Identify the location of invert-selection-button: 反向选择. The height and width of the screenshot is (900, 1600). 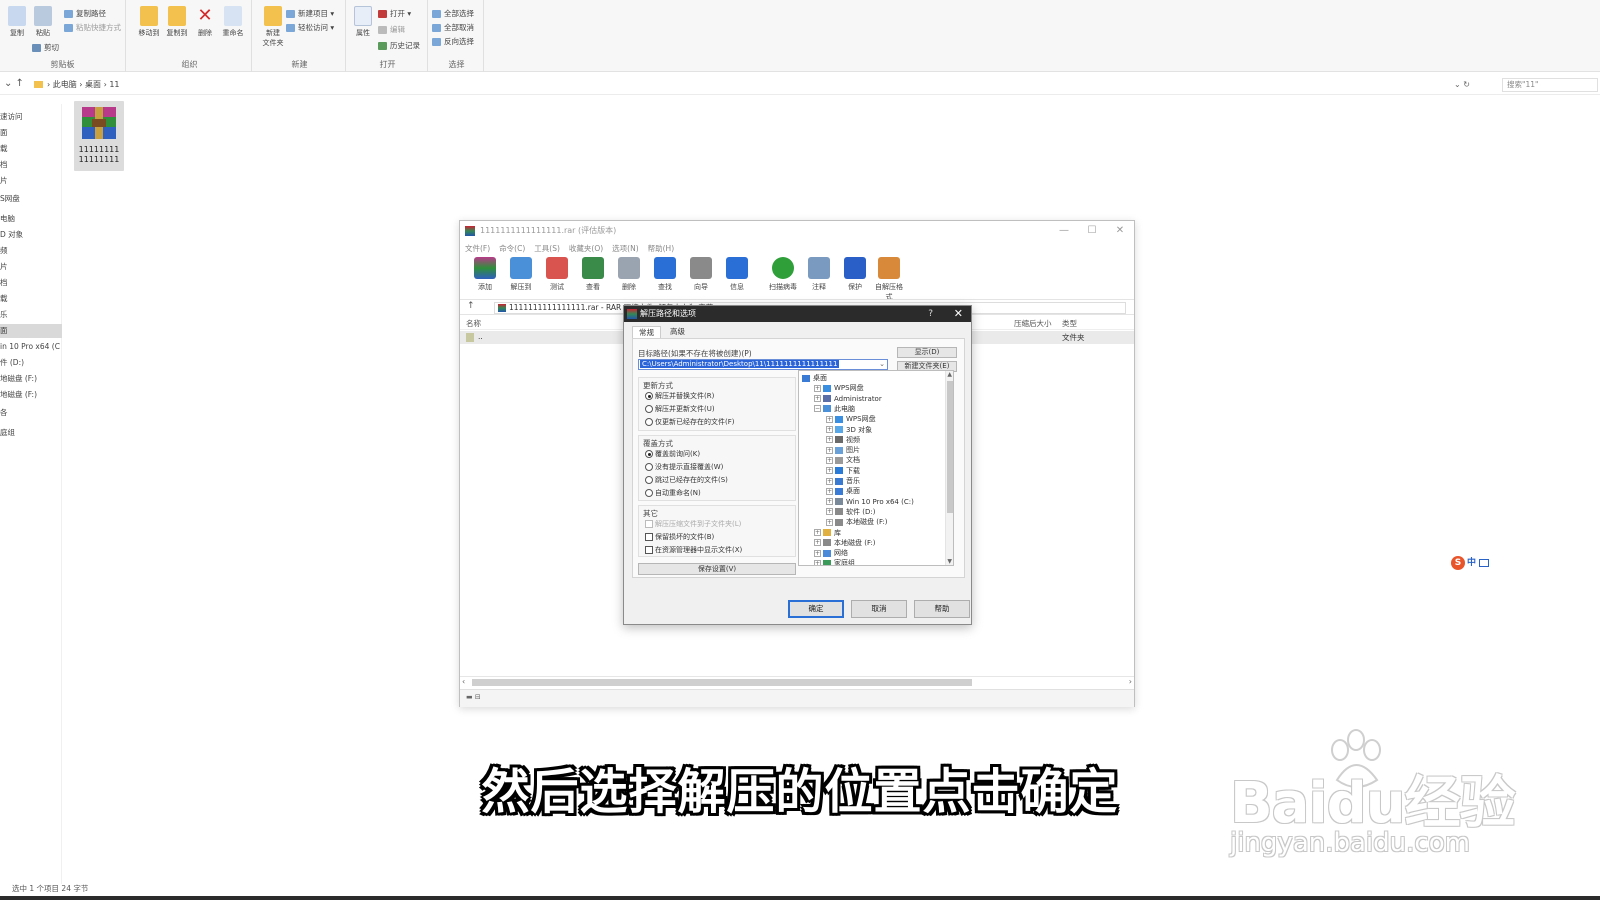
(453, 42).